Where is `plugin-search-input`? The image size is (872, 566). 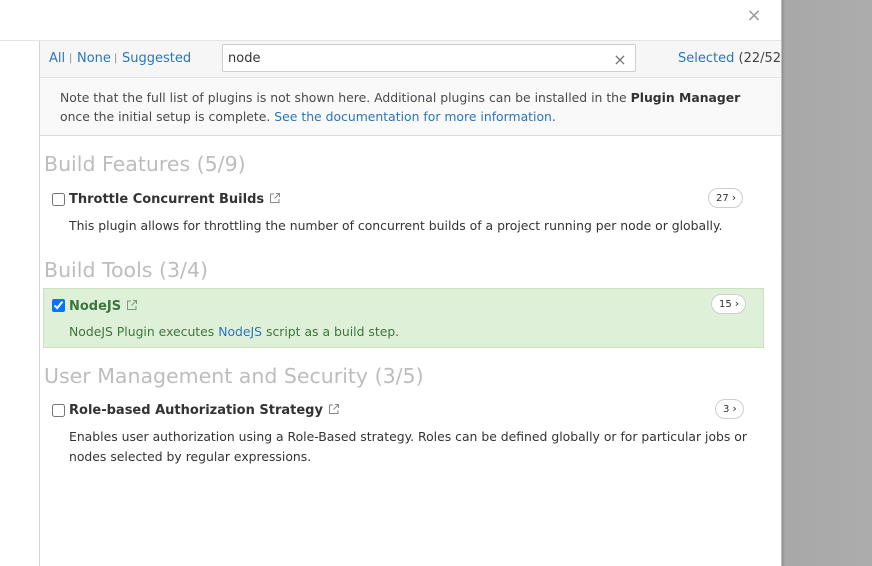
plugin-search-input is located at coordinates (418, 58).